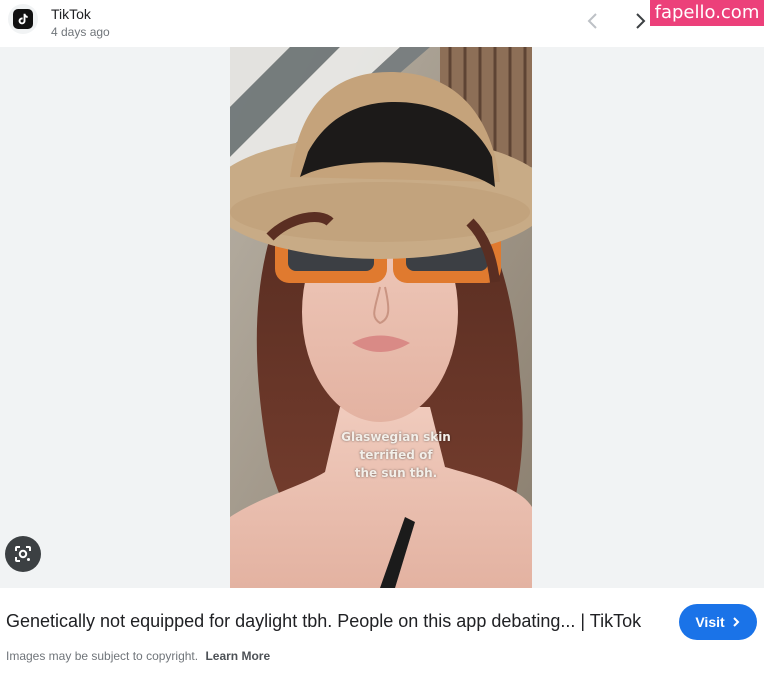 The width and height of the screenshot is (764, 675). What do you see at coordinates (593, 21) in the screenshot?
I see `chevron-left-icon` at bounding box center [593, 21].